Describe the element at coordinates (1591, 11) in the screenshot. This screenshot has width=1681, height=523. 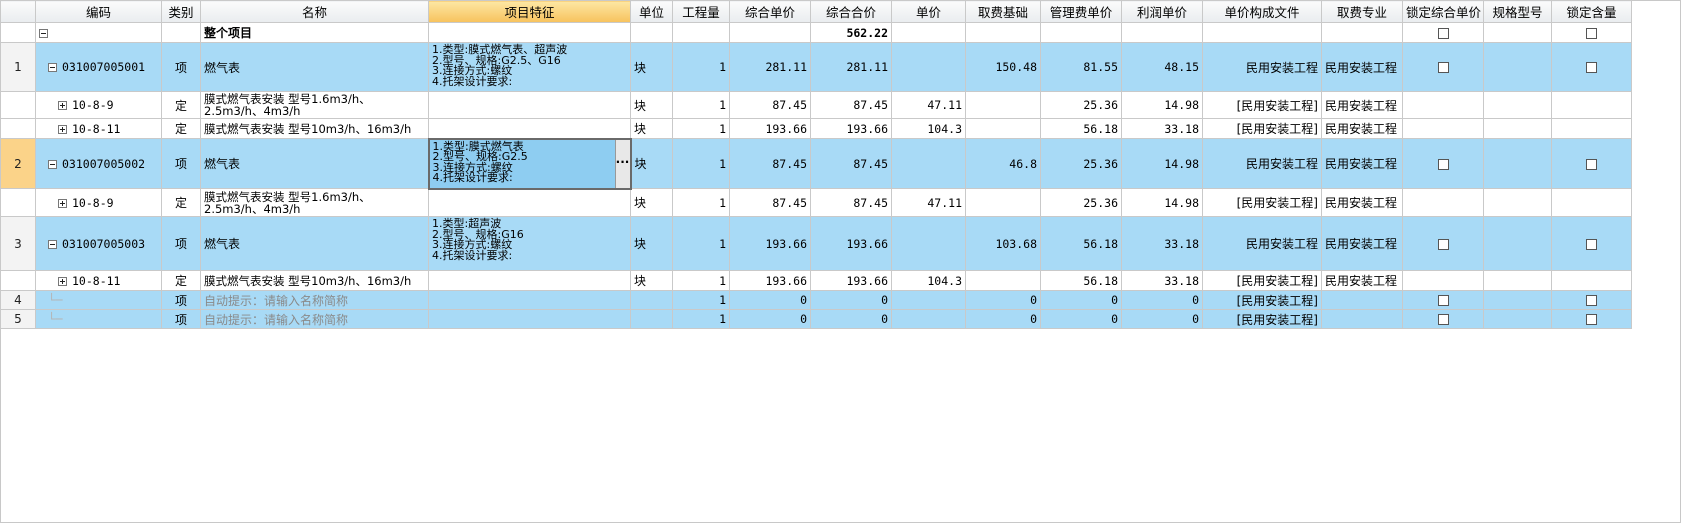
I see `col-header-lock-content: 锁定含量` at that location.